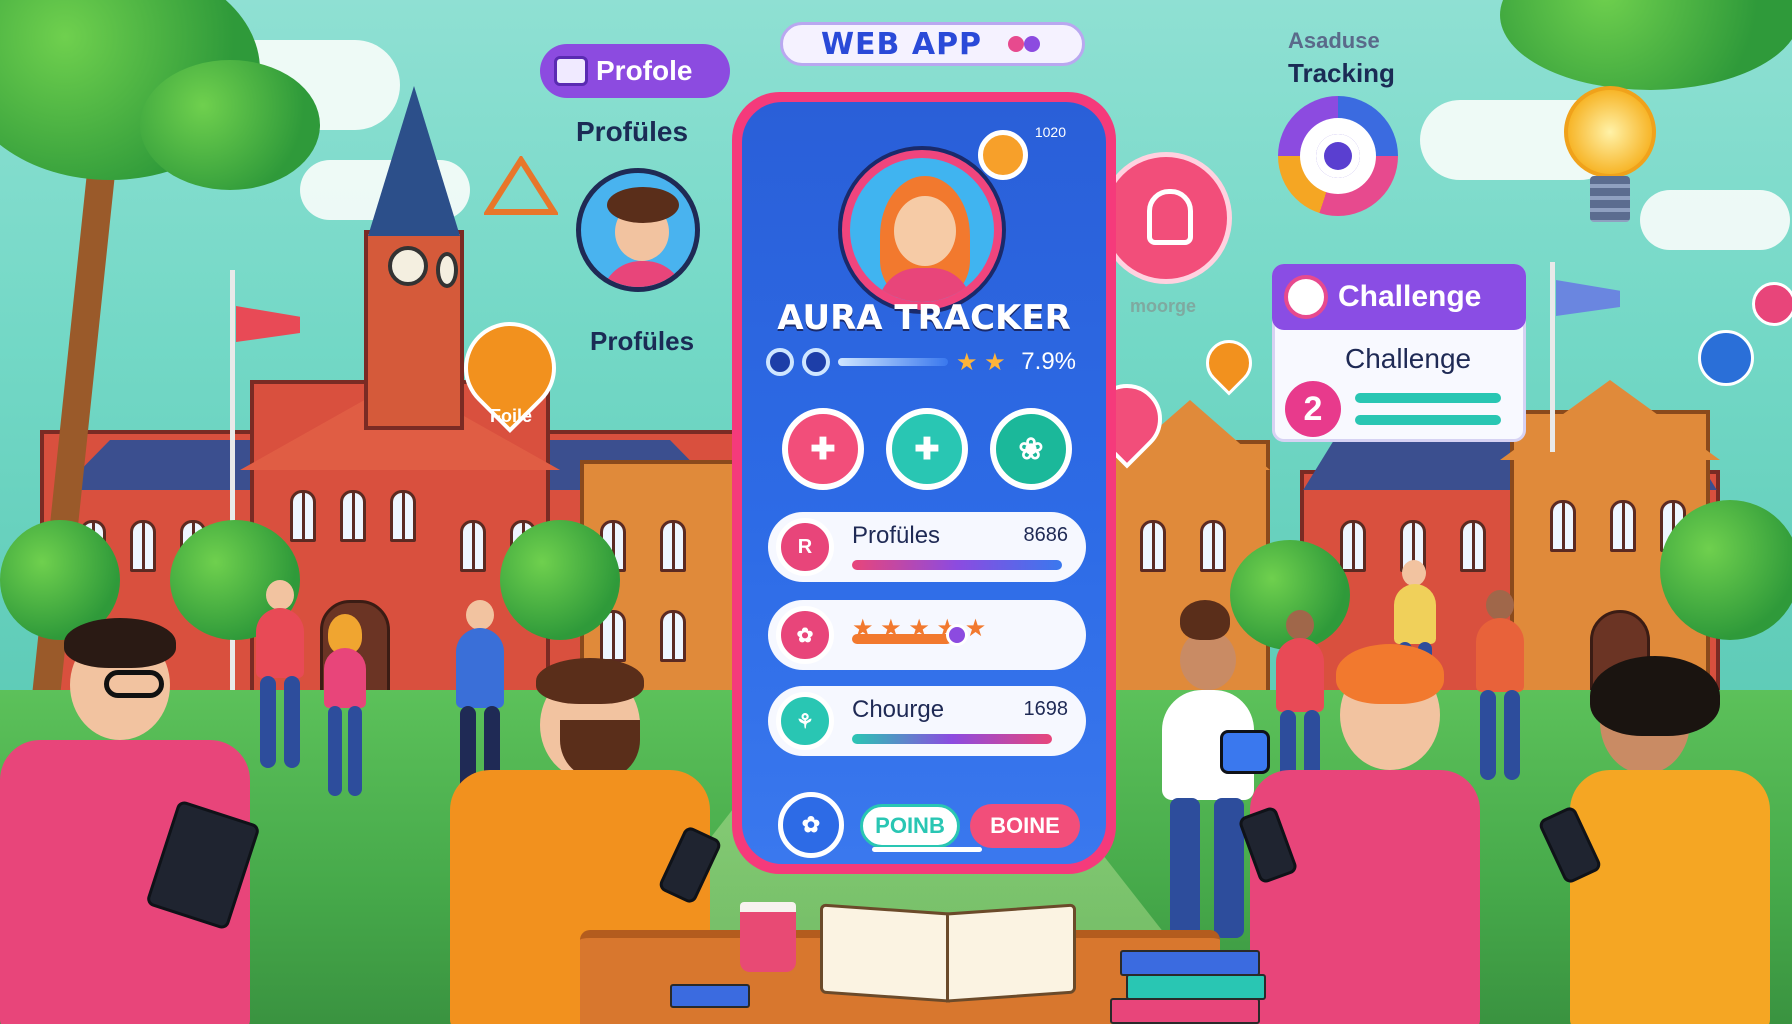 This screenshot has width=1792, height=1024. I want to click on status-number: 1020, so click(1050, 132).